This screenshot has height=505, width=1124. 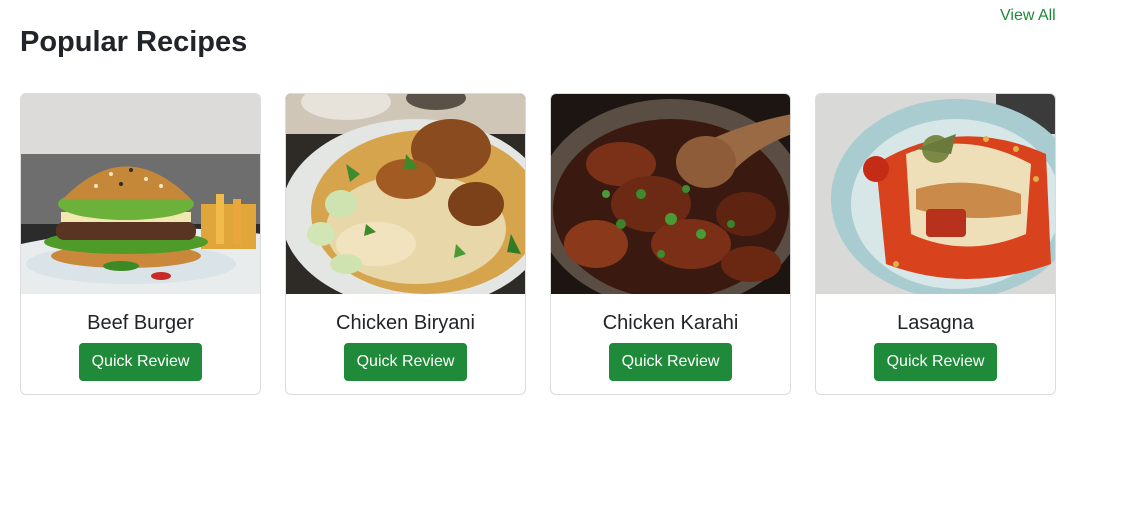 What do you see at coordinates (670, 323) in the screenshot?
I see `recipe-title: Chicken Karahi` at bounding box center [670, 323].